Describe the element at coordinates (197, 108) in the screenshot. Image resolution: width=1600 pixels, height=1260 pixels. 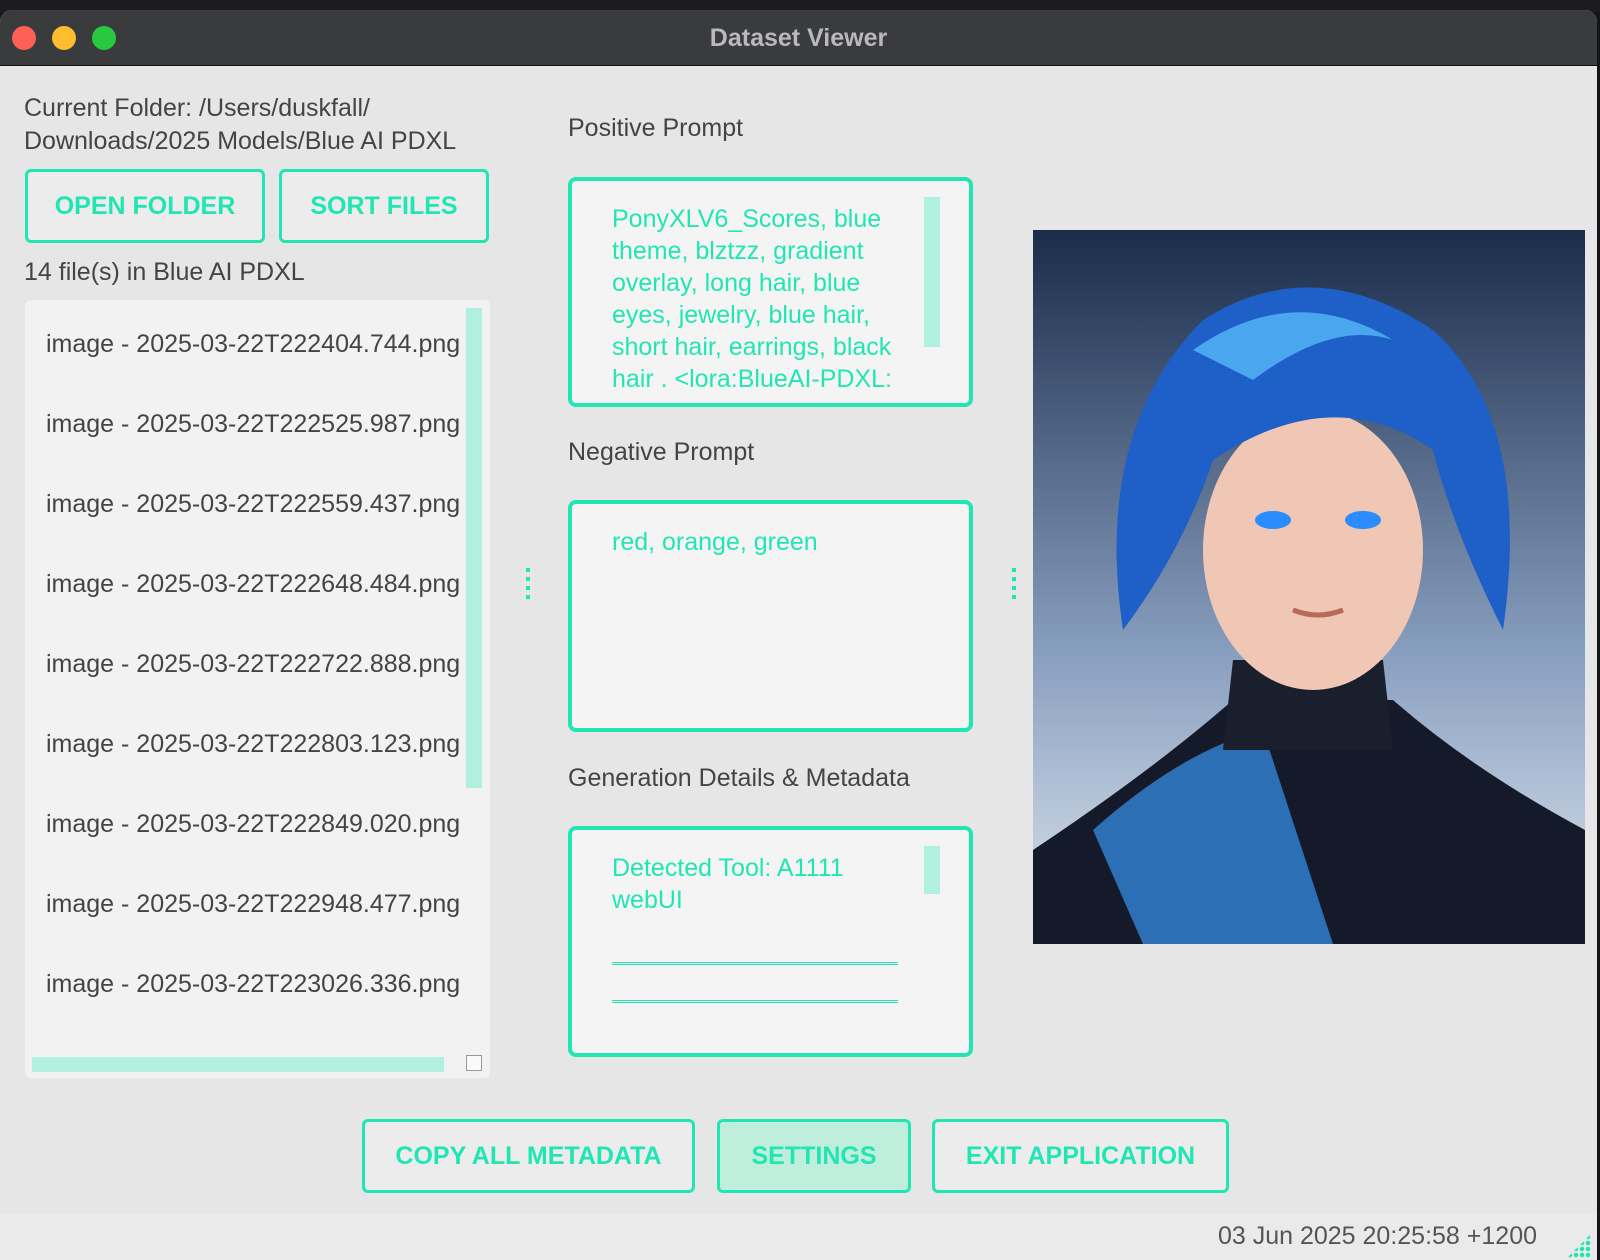
I see `current-folder-line1: Current Folder: /Users/duskfall/` at that location.